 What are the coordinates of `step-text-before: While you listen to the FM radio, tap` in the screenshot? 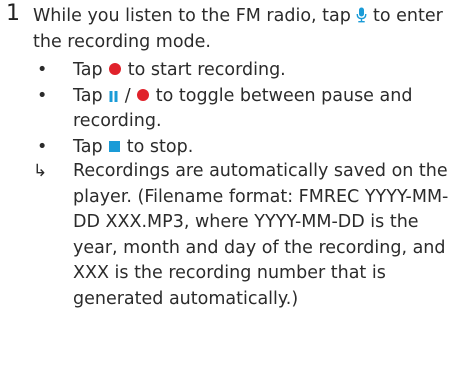 It's located at (195, 16).